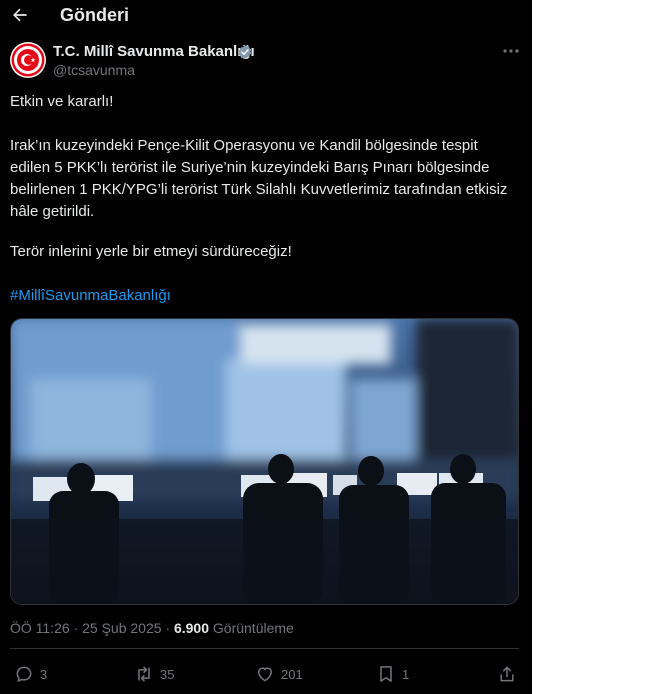  What do you see at coordinates (62, 101) in the screenshot?
I see `tweet-line-1: Etkin ve kararlı!` at bounding box center [62, 101].